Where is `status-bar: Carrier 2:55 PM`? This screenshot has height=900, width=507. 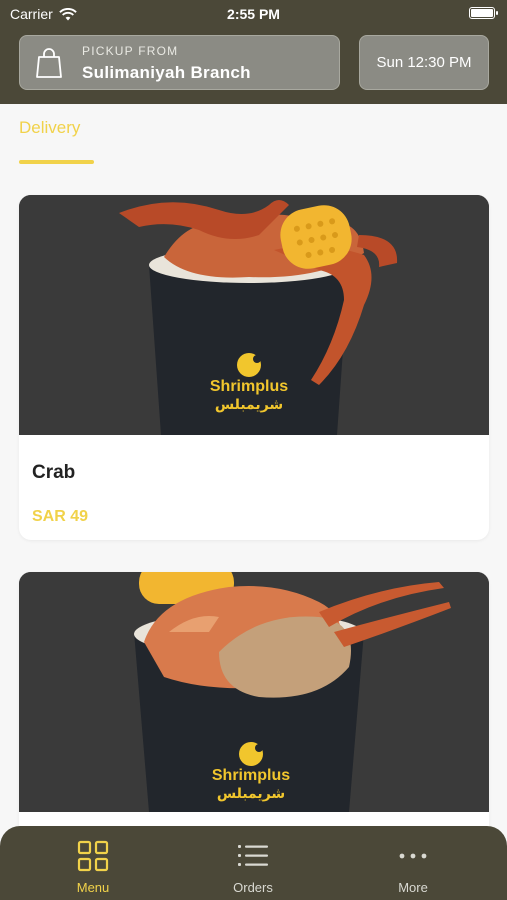 status-bar: Carrier 2:55 PM is located at coordinates (253, 14).